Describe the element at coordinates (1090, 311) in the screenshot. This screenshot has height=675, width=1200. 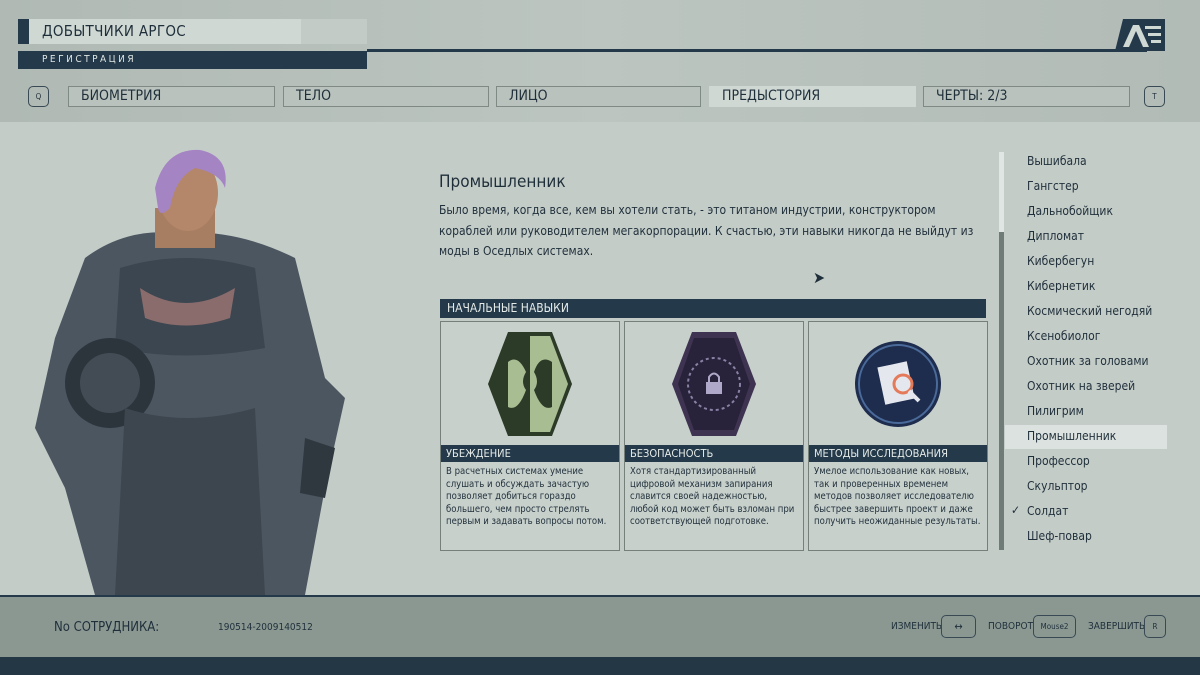
I see `list-item-label: Космический негодяй` at that location.